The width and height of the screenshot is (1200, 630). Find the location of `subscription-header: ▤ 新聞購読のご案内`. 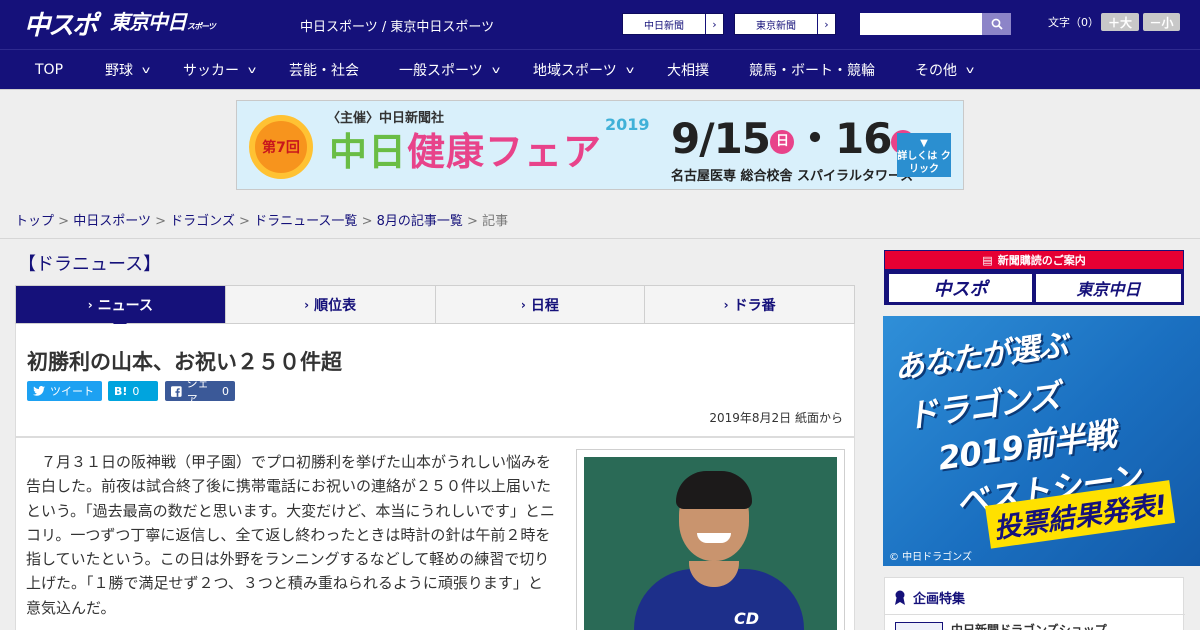

subscription-header: ▤ 新聞購読のご案内 is located at coordinates (1034, 260).